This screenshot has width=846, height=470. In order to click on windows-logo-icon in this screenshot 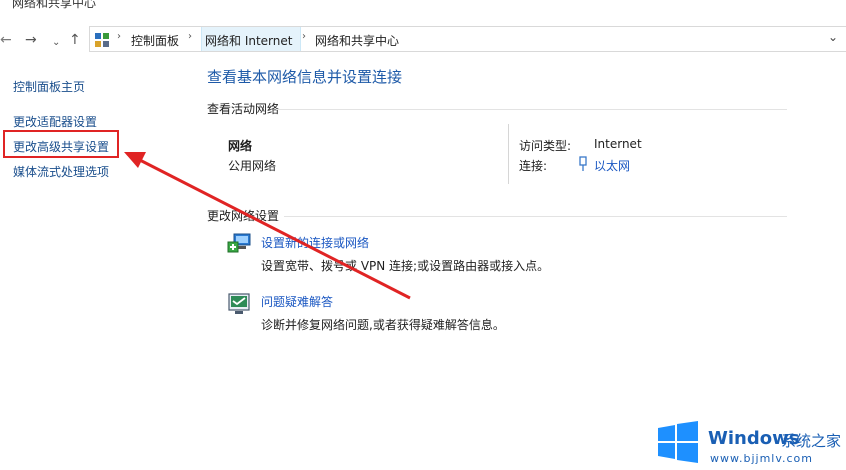, I will do `click(678, 442)`.